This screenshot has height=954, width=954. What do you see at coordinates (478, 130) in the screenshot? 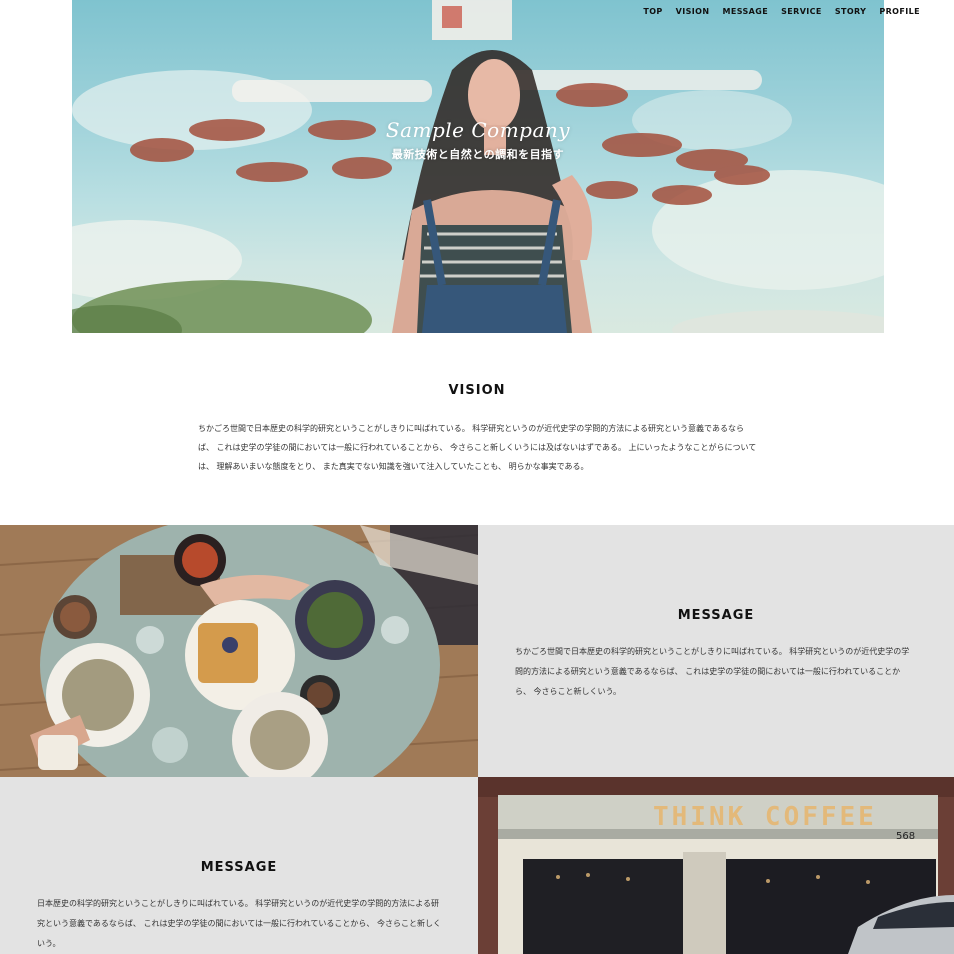
I see `company-logo: Sample Company` at bounding box center [478, 130].